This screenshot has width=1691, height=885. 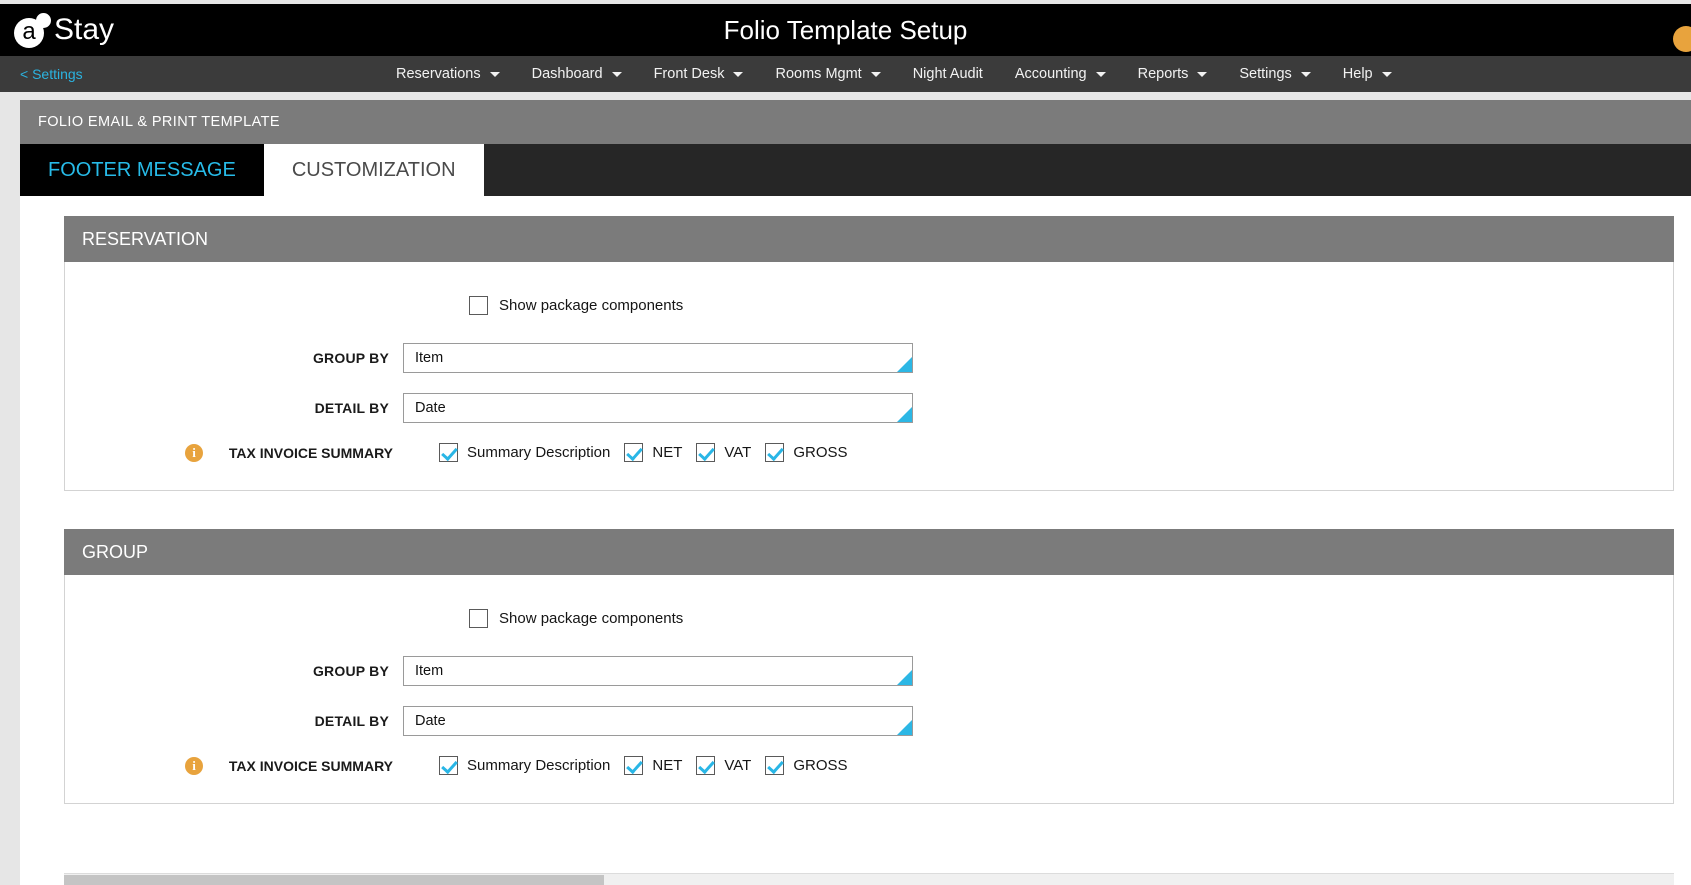 I want to click on show-package-components-label: Show package components, so click(x=591, y=305).